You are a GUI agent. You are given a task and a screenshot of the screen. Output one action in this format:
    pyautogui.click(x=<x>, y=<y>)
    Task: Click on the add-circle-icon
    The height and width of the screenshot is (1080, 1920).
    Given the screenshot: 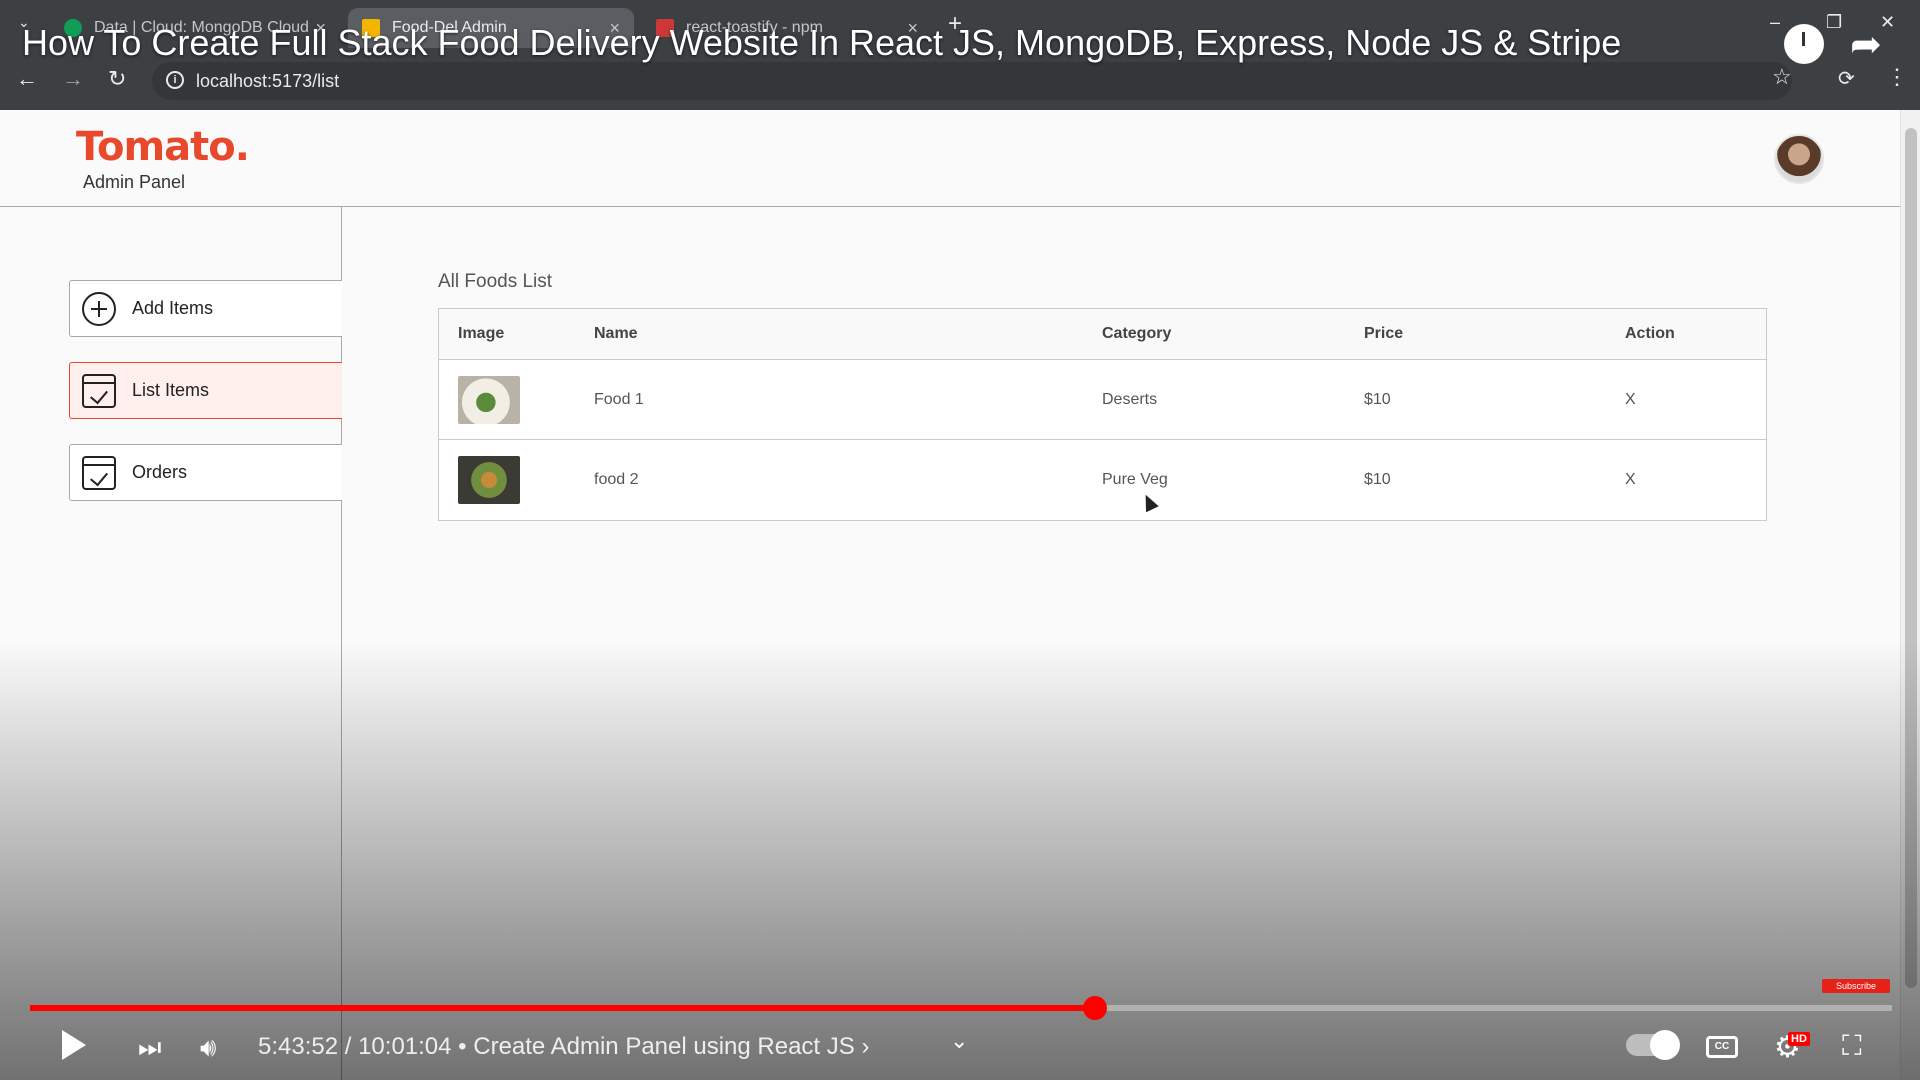 What is the action you would take?
    pyautogui.click(x=99, y=308)
    